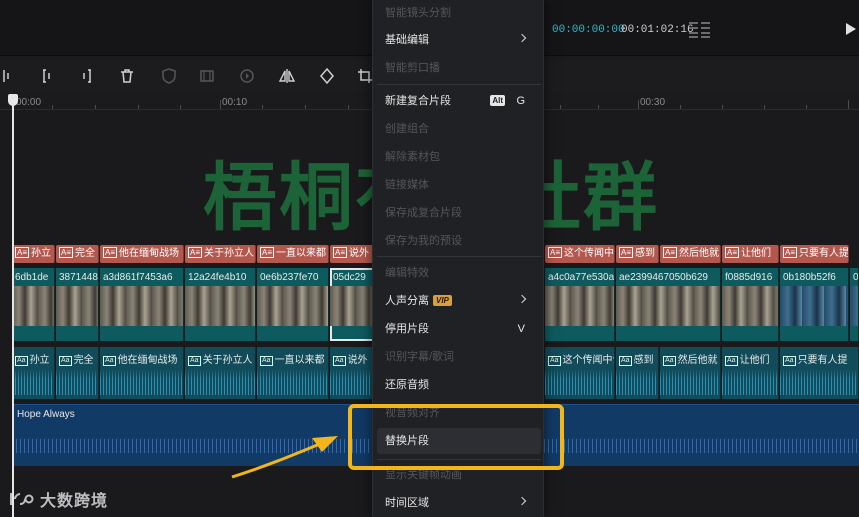  Describe the element at coordinates (13, 100) in the screenshot. I see `playhead-handle` at that location.